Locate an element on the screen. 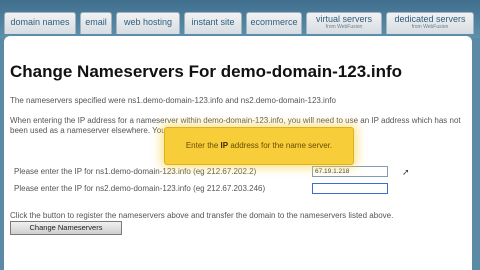 This screenshot has height=270, width=480. tab-label: email is located at coordinates (96, 22).